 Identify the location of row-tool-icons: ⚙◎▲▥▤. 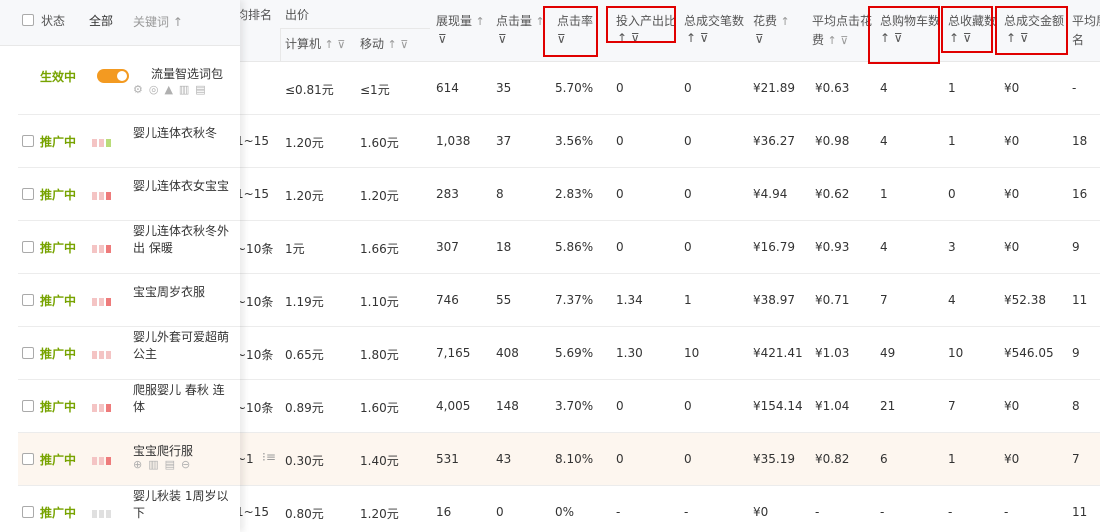
(172, 89).